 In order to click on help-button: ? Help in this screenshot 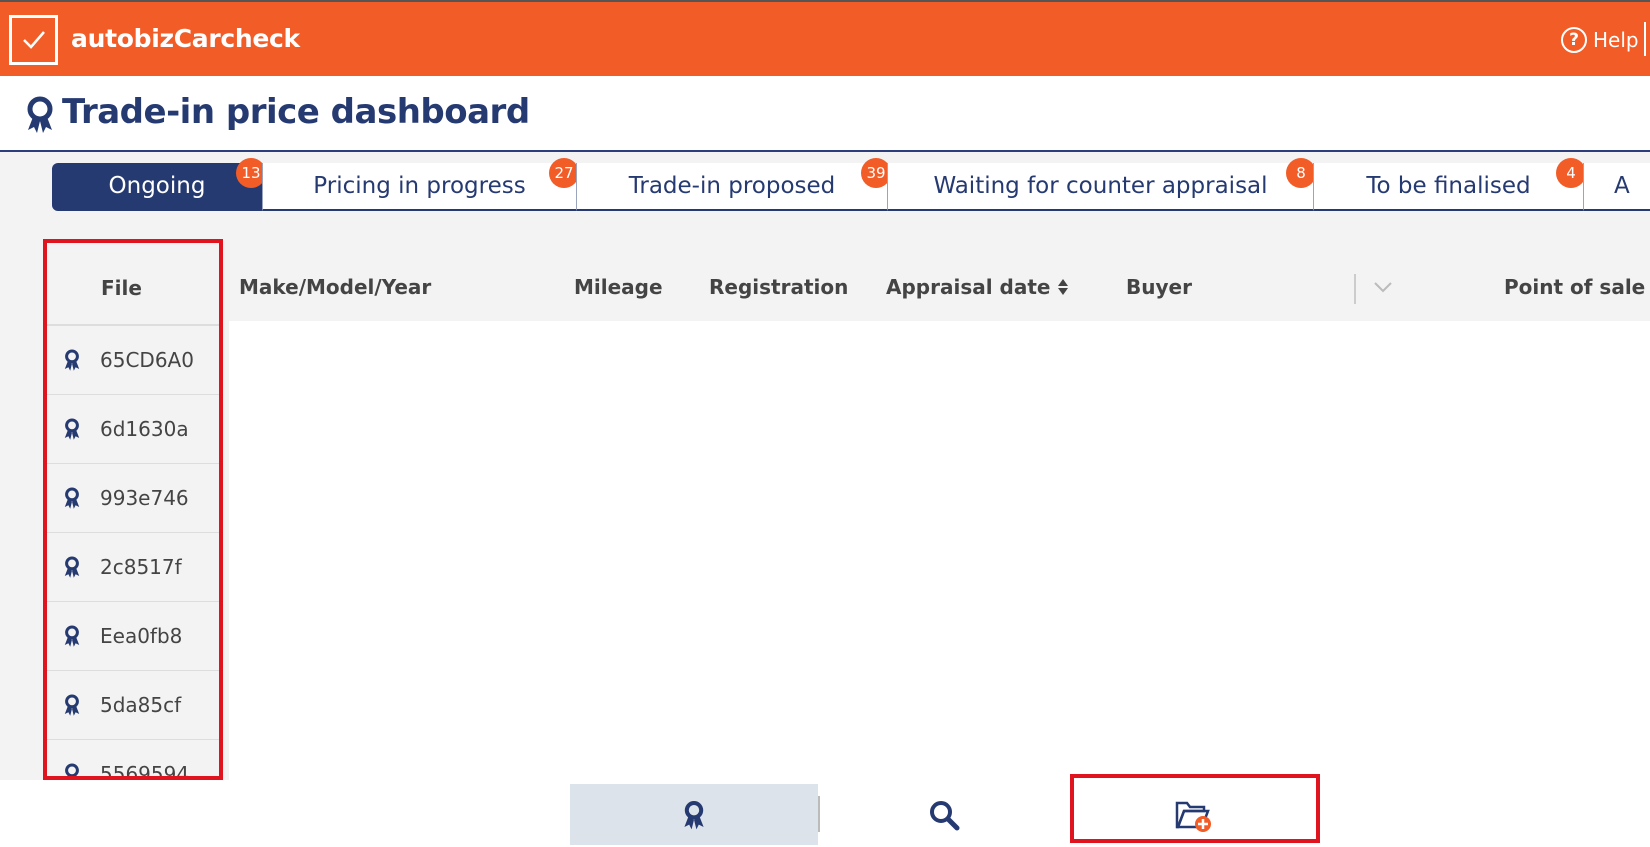, I will do `click(1600, 40)`.